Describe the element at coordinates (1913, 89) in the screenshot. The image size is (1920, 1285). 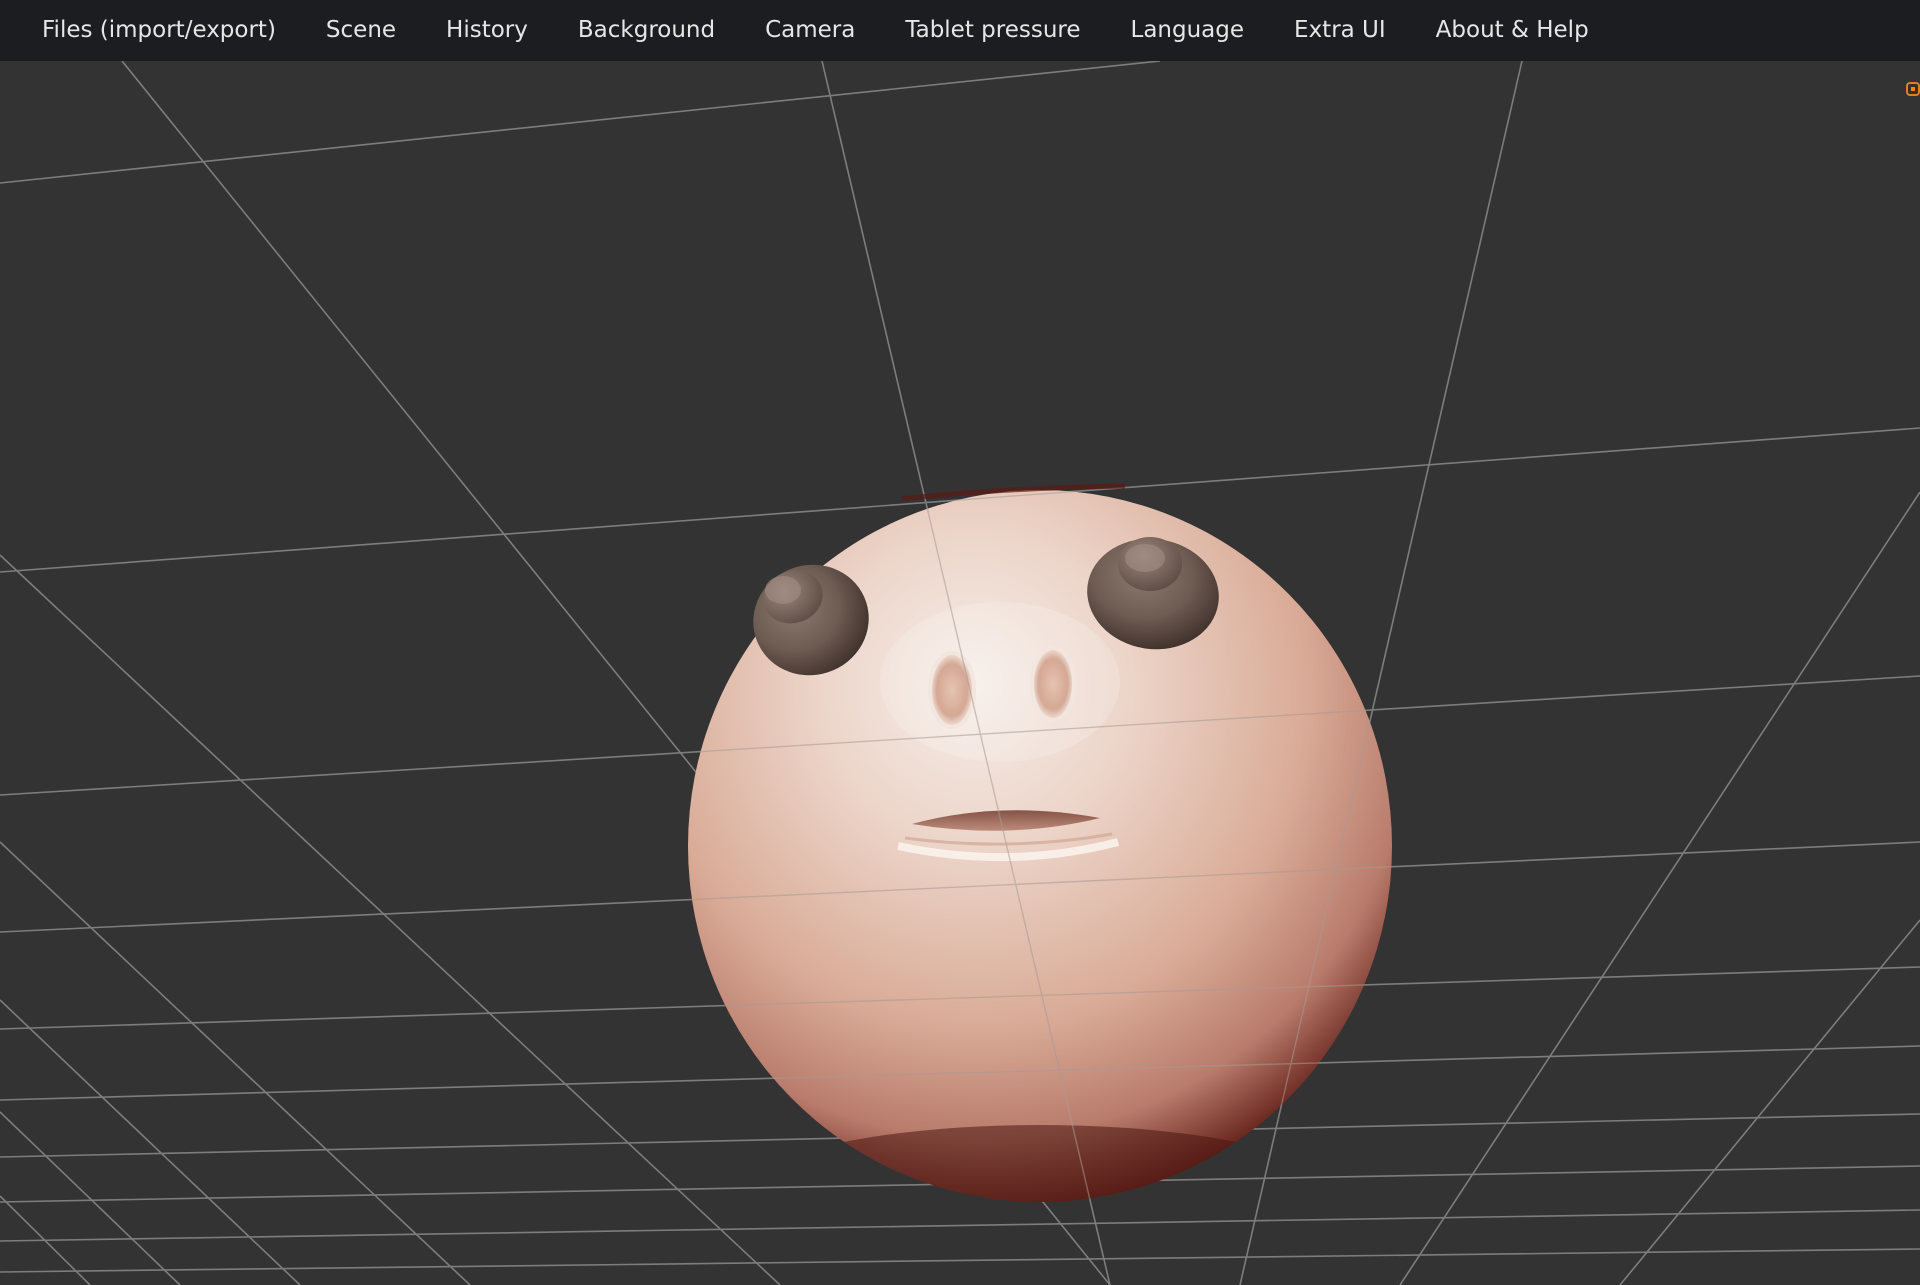
I see `orange-square-toggle-icon` at that location.